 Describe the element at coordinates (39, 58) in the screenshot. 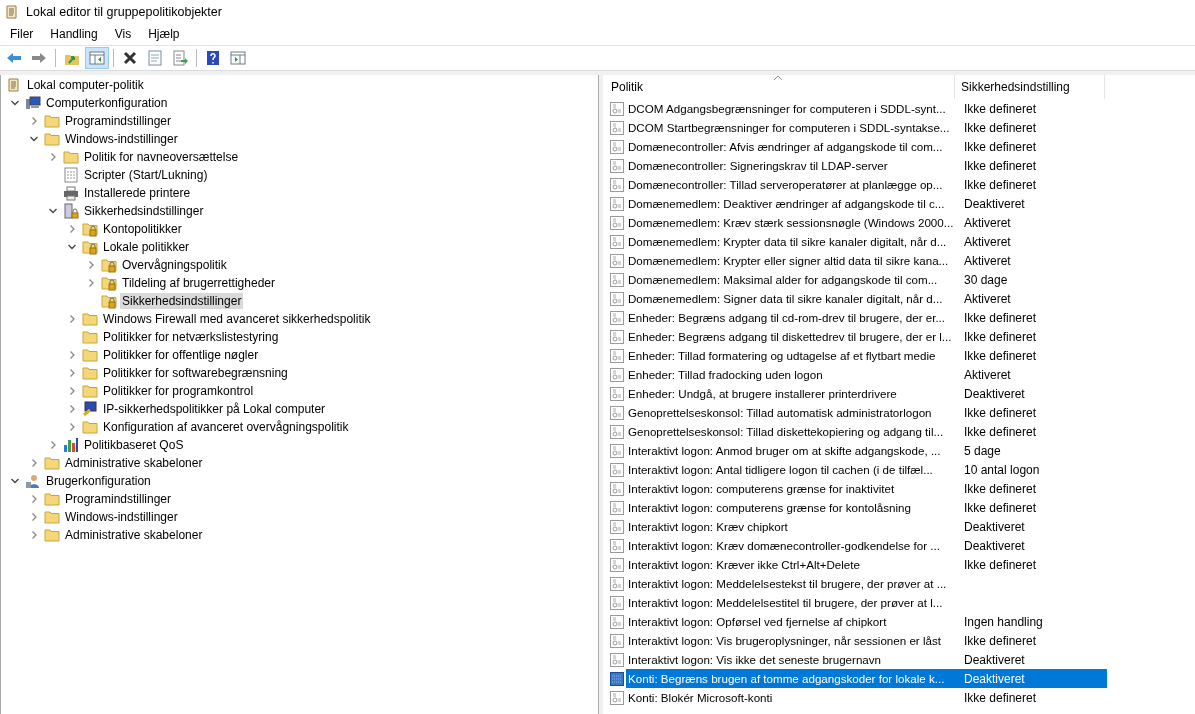

I see `forward-arrow-icon` at that location.